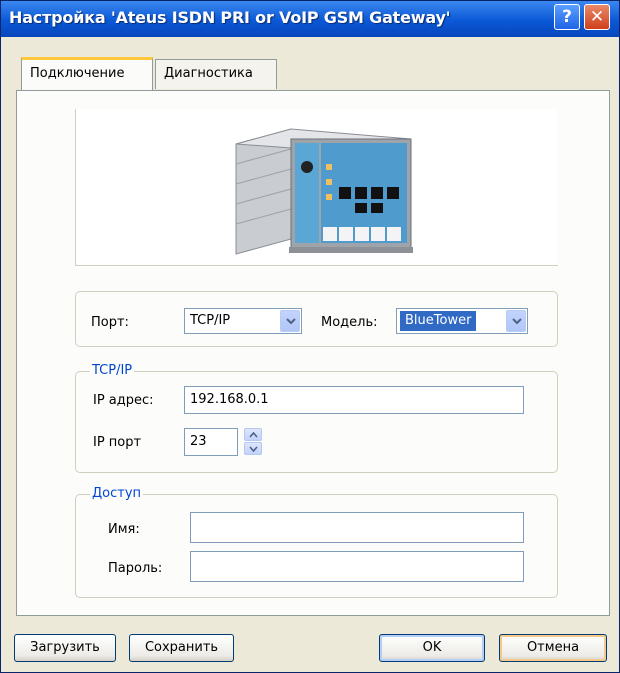 This screenshot has width=620, height=673. What do you see at coordinates (316, 418) in the screenshot?
I see `tcpip-group: TCP/IP IP адрес: 192.168.0.1 IP порт 23` at bounding box center [316, 418].